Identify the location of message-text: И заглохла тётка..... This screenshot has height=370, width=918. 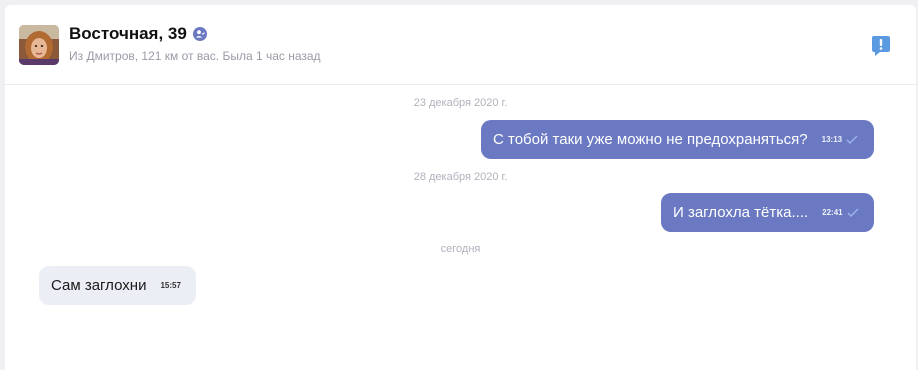
(741, 212).